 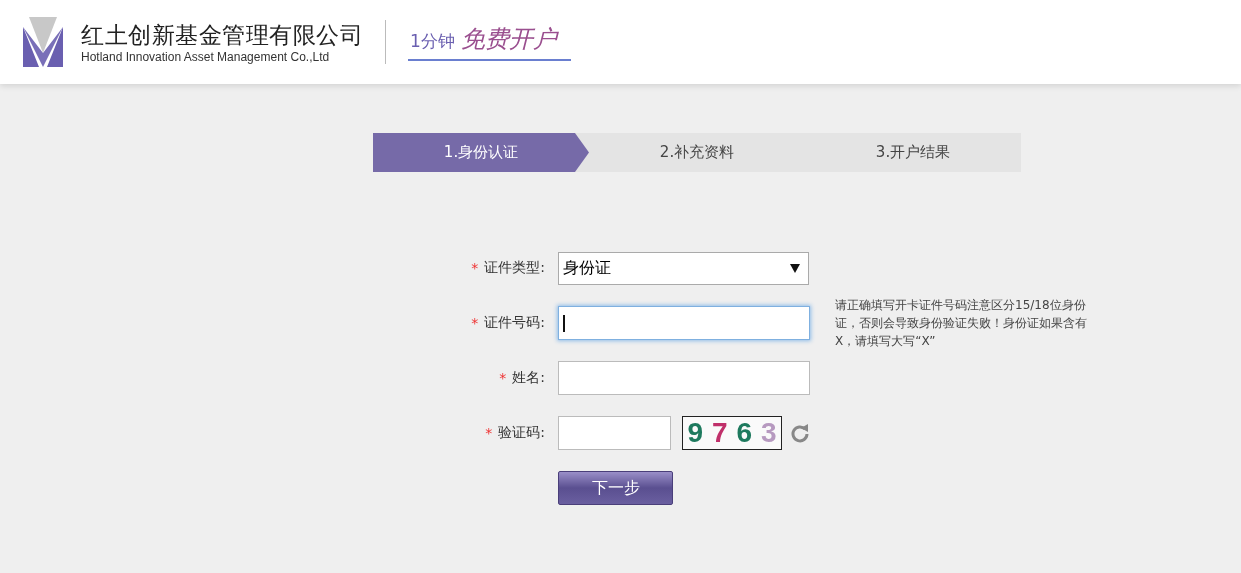 I want to click on dropdown-arrow-icon, so click(x=795, y=268).